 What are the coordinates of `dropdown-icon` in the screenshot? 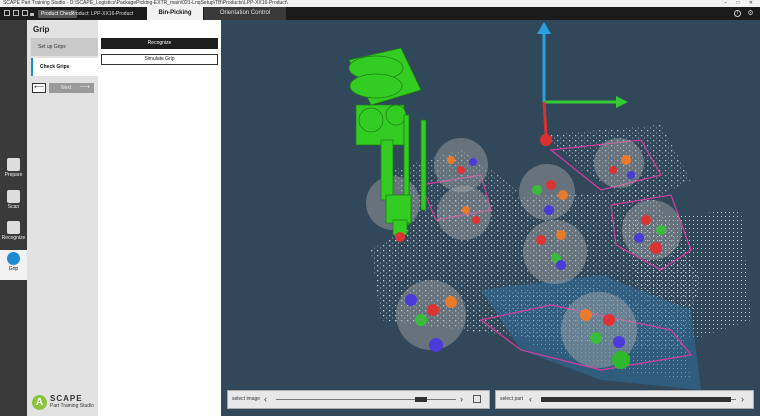 It's located at (32, 14).